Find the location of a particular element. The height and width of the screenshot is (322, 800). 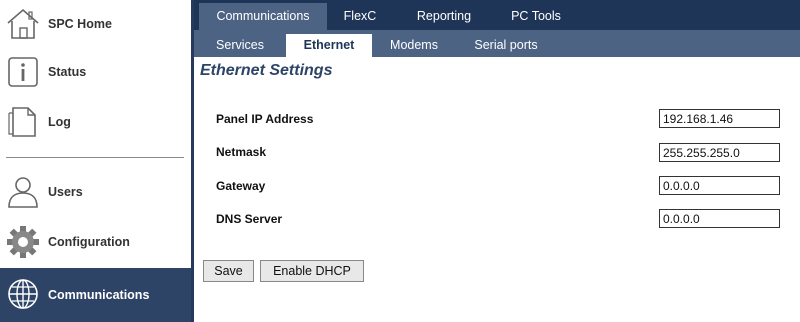

sidebar-item-log: Log is located at coordinates (96, 122).